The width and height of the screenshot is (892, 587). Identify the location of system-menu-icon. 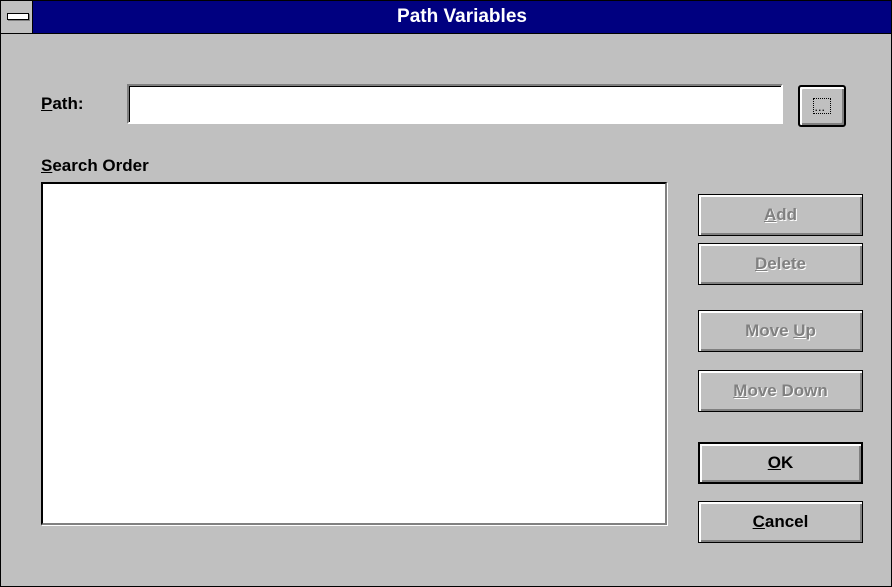
(18, 16).